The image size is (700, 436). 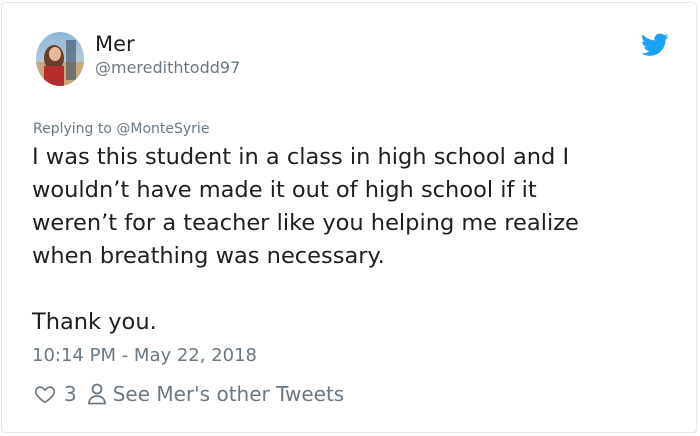 I want to click on heart-icon, so click(x=45, y=394).